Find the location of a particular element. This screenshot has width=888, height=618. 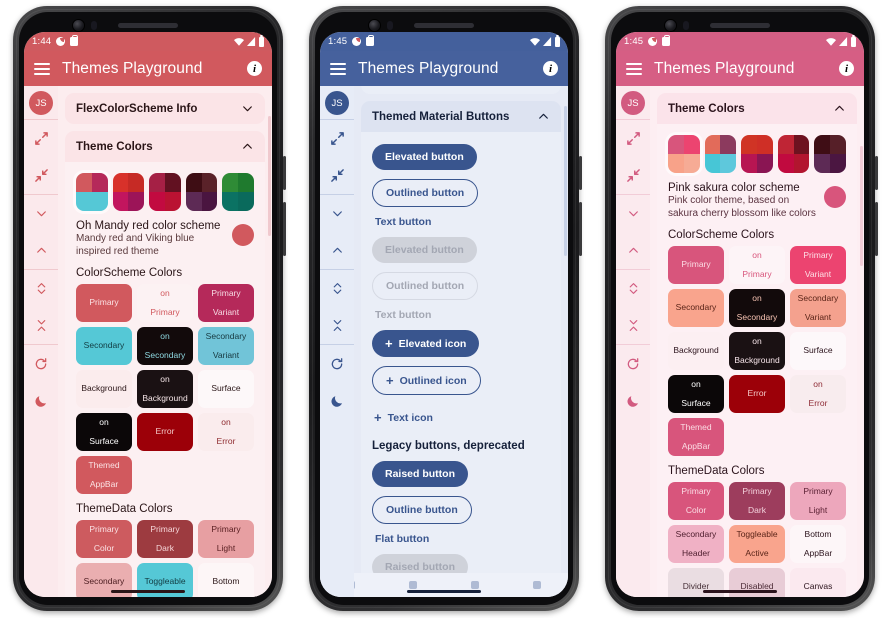

outlined-button: + Outlined icon is located at coordinates (426, 380).